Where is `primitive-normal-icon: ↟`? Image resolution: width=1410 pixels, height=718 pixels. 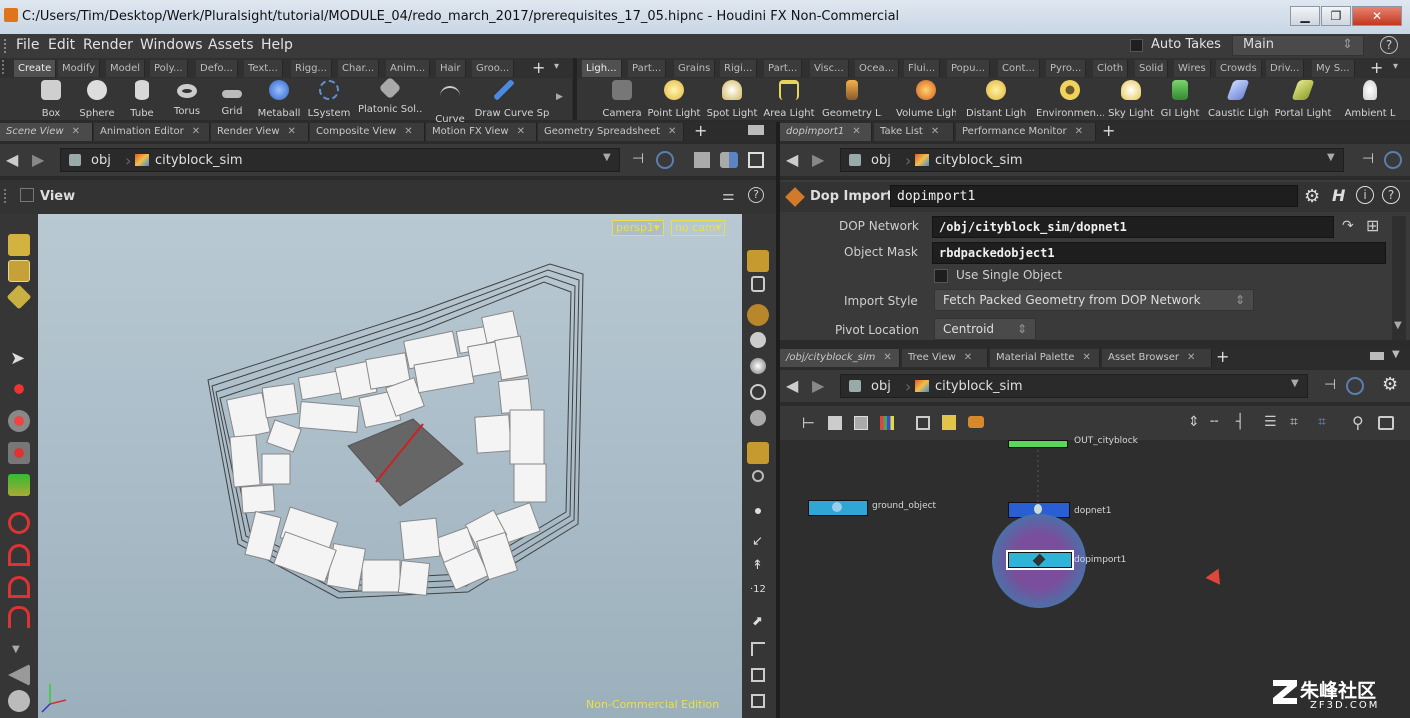 primitive-normal-icon: ↟ is located at coordinates (757, 565).